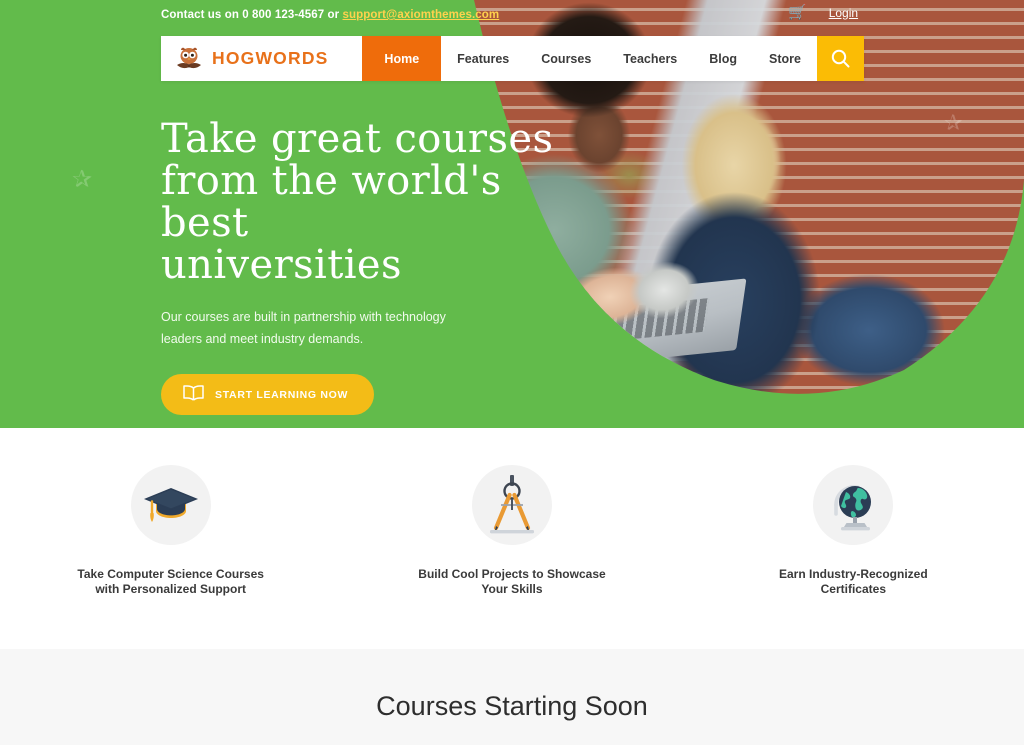  I want to click on section-title: Courses Starting Soon, so click(512, 706).